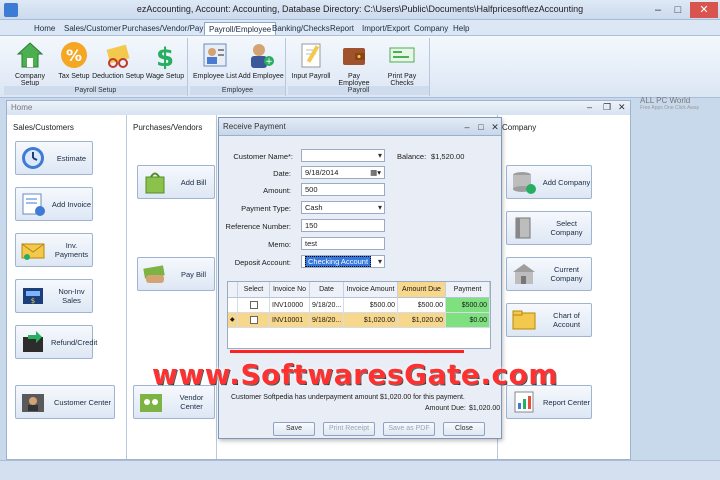 This screenshot has width=720, height=480. Describe the element at coordinates (375, 172) in the screenshot. I see `calendar-icon: ▦▾` at that location.